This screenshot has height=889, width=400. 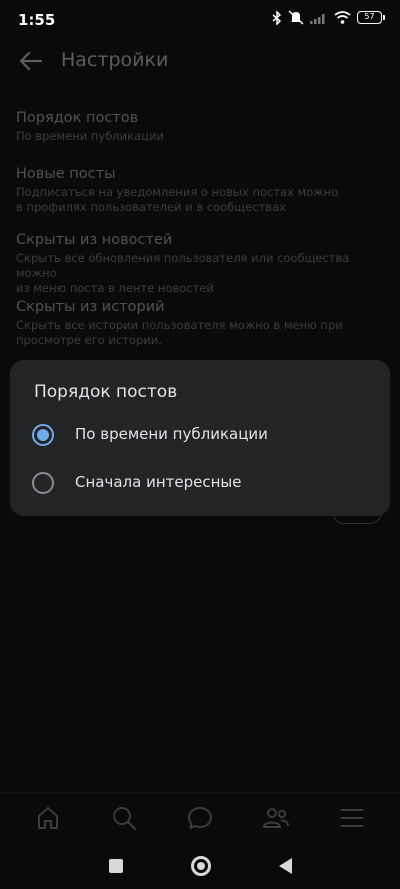 I want to click on radio-button, so click(x=43, y=483).